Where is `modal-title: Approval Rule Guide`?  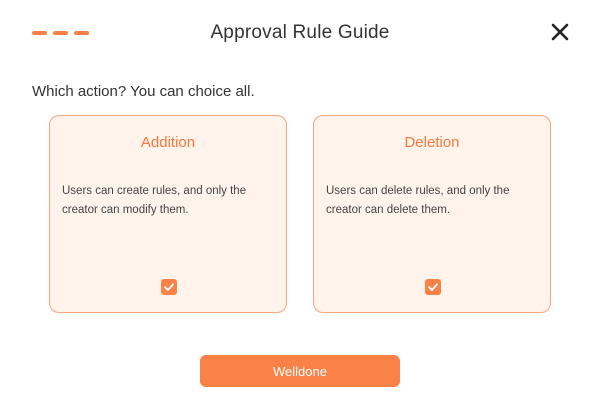
modal-title: Approval Rule Guide is located at coordinates (300, 32).